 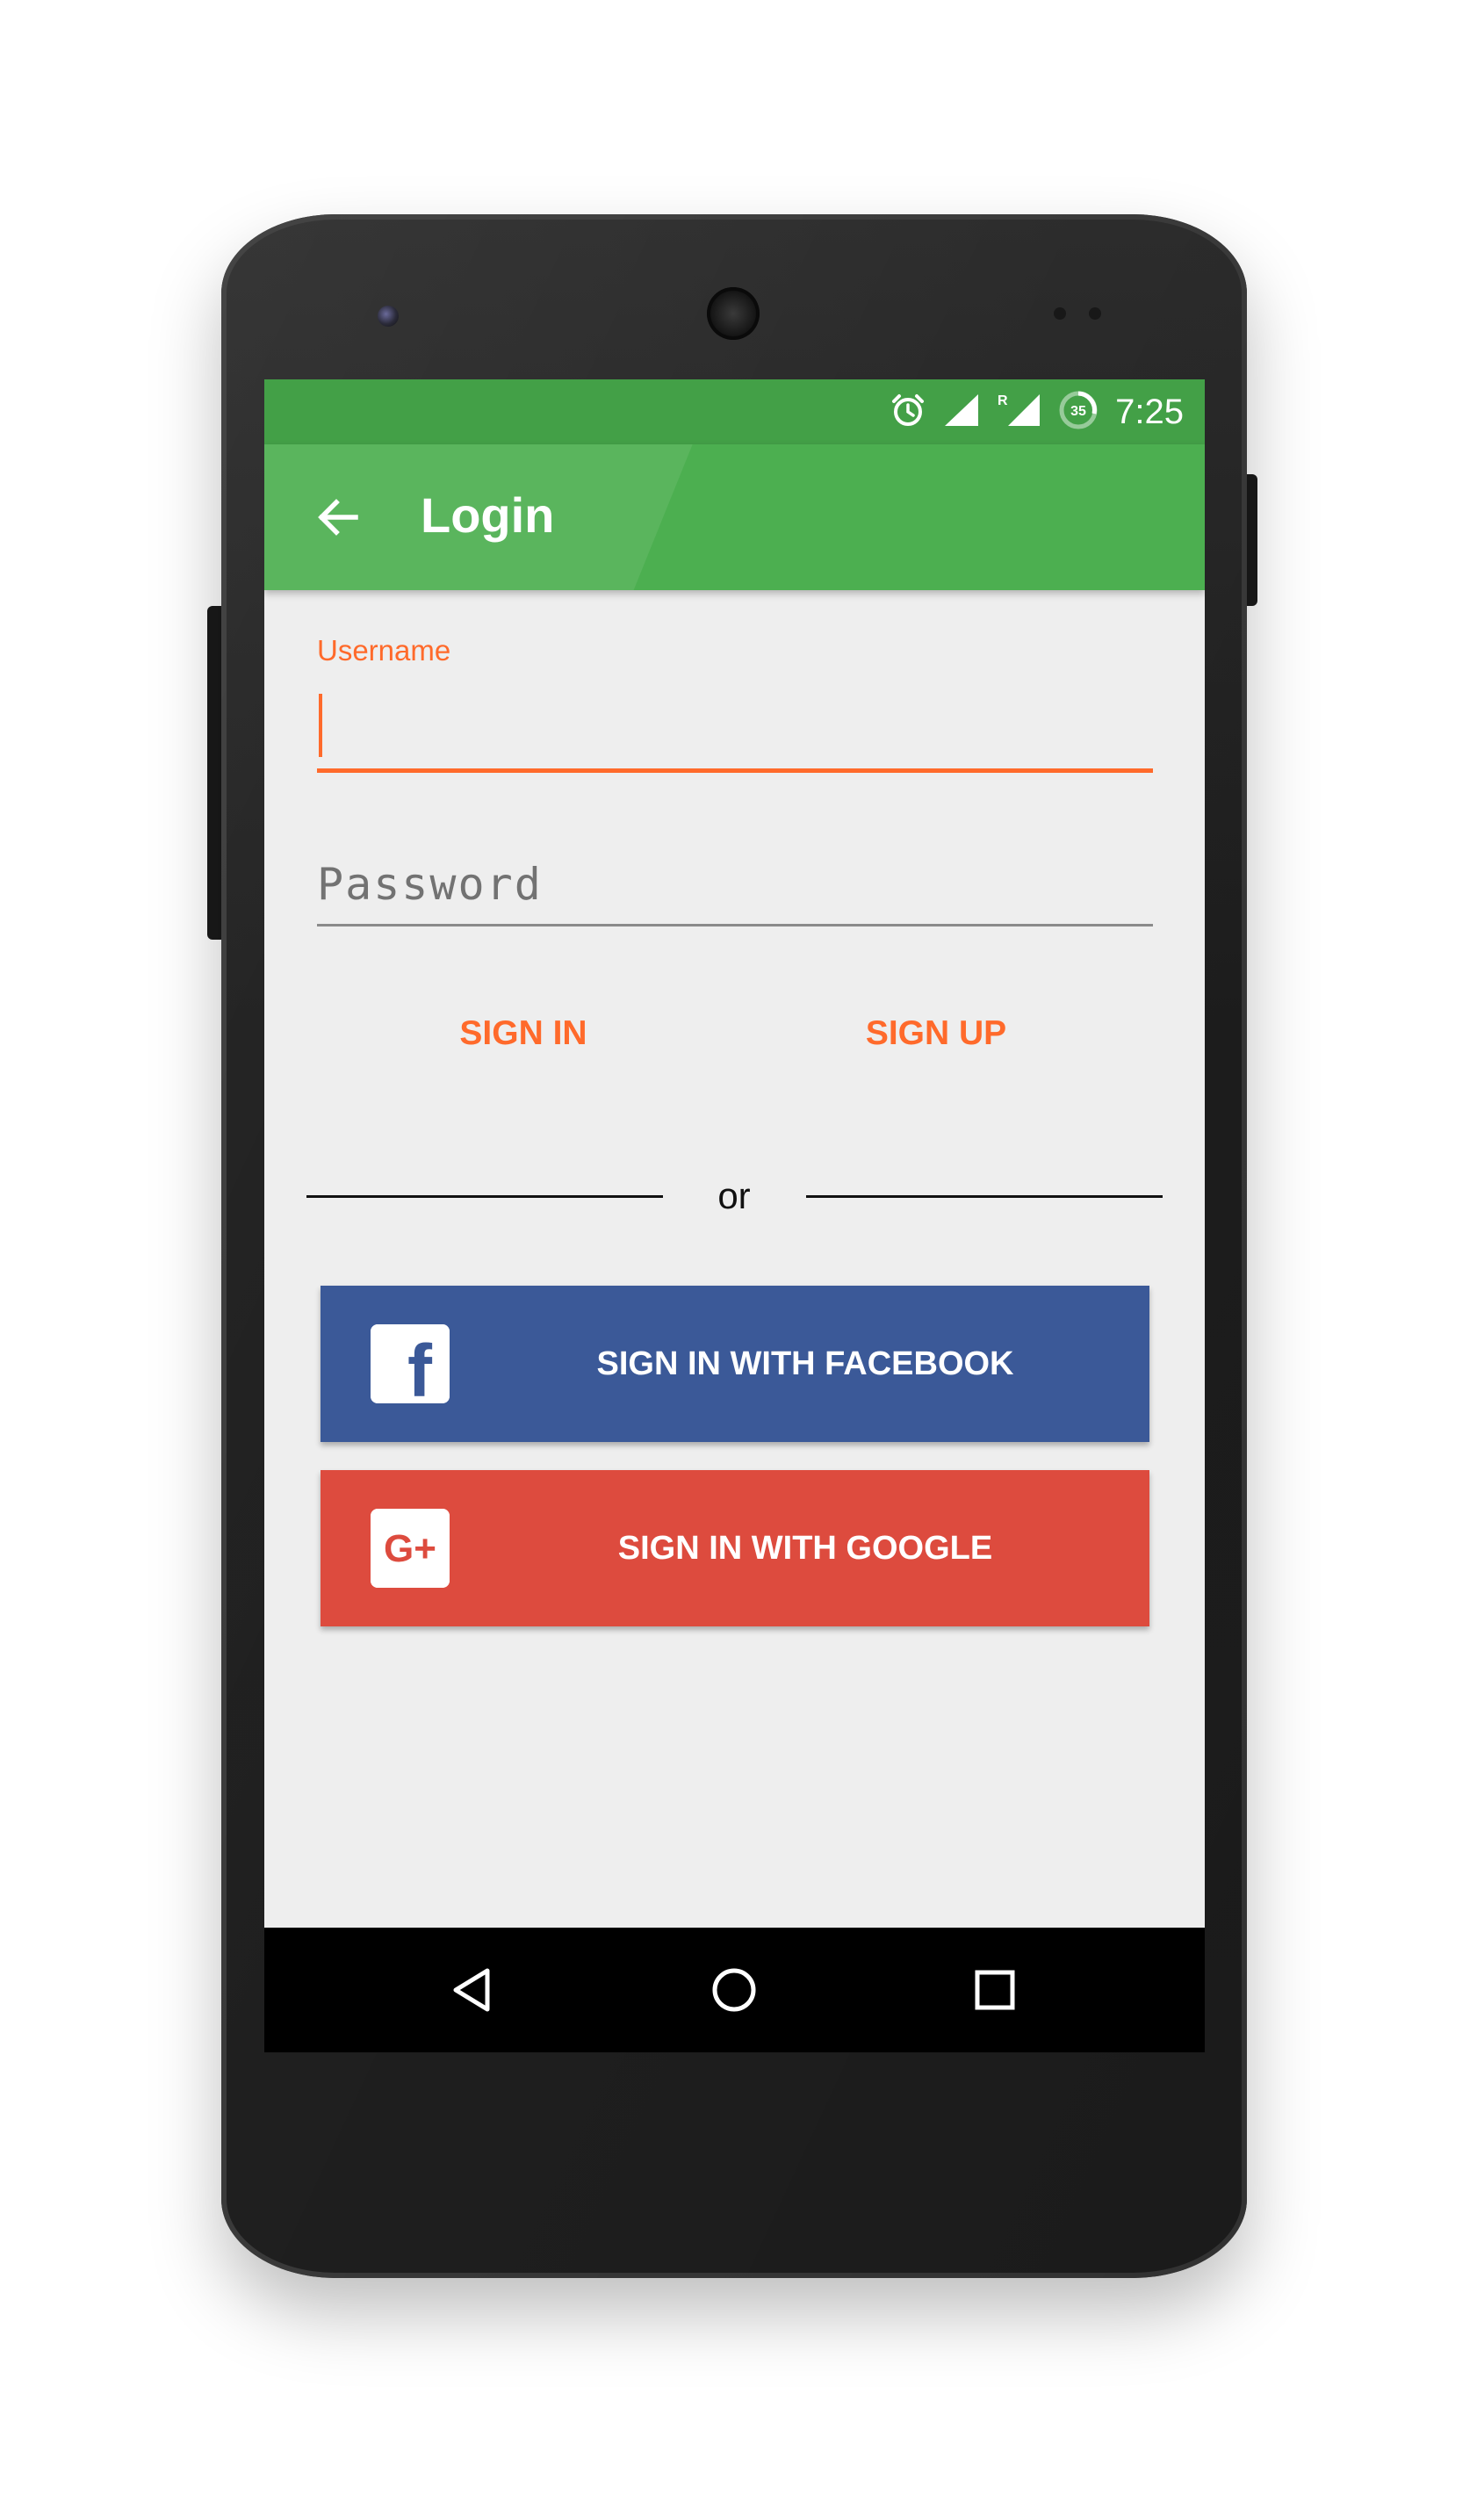 I want to click on facebook-icon-glyph: f, so click(x=420, y=1366).